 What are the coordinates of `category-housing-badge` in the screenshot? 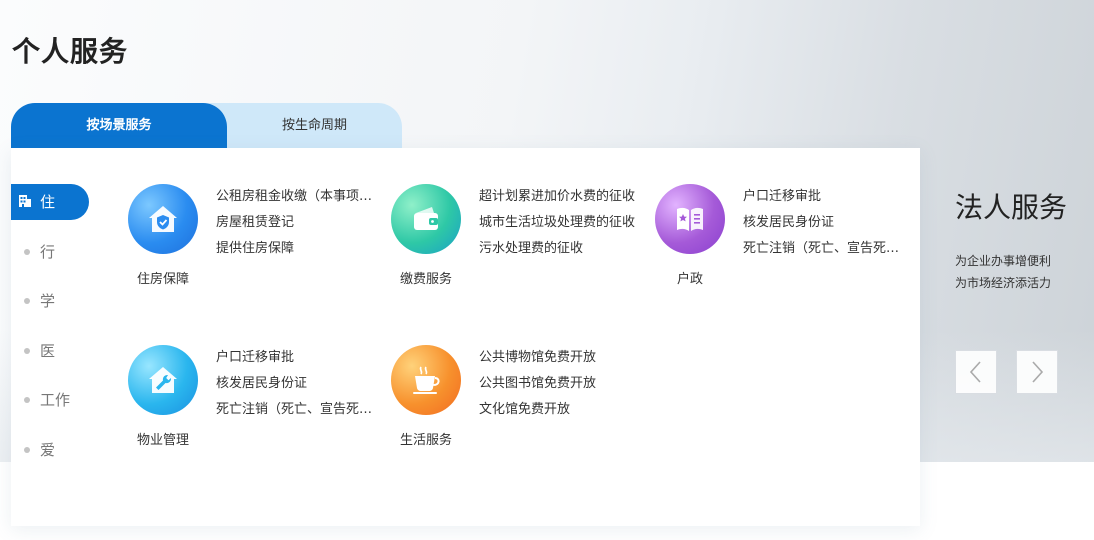 It's located at (163, 219).